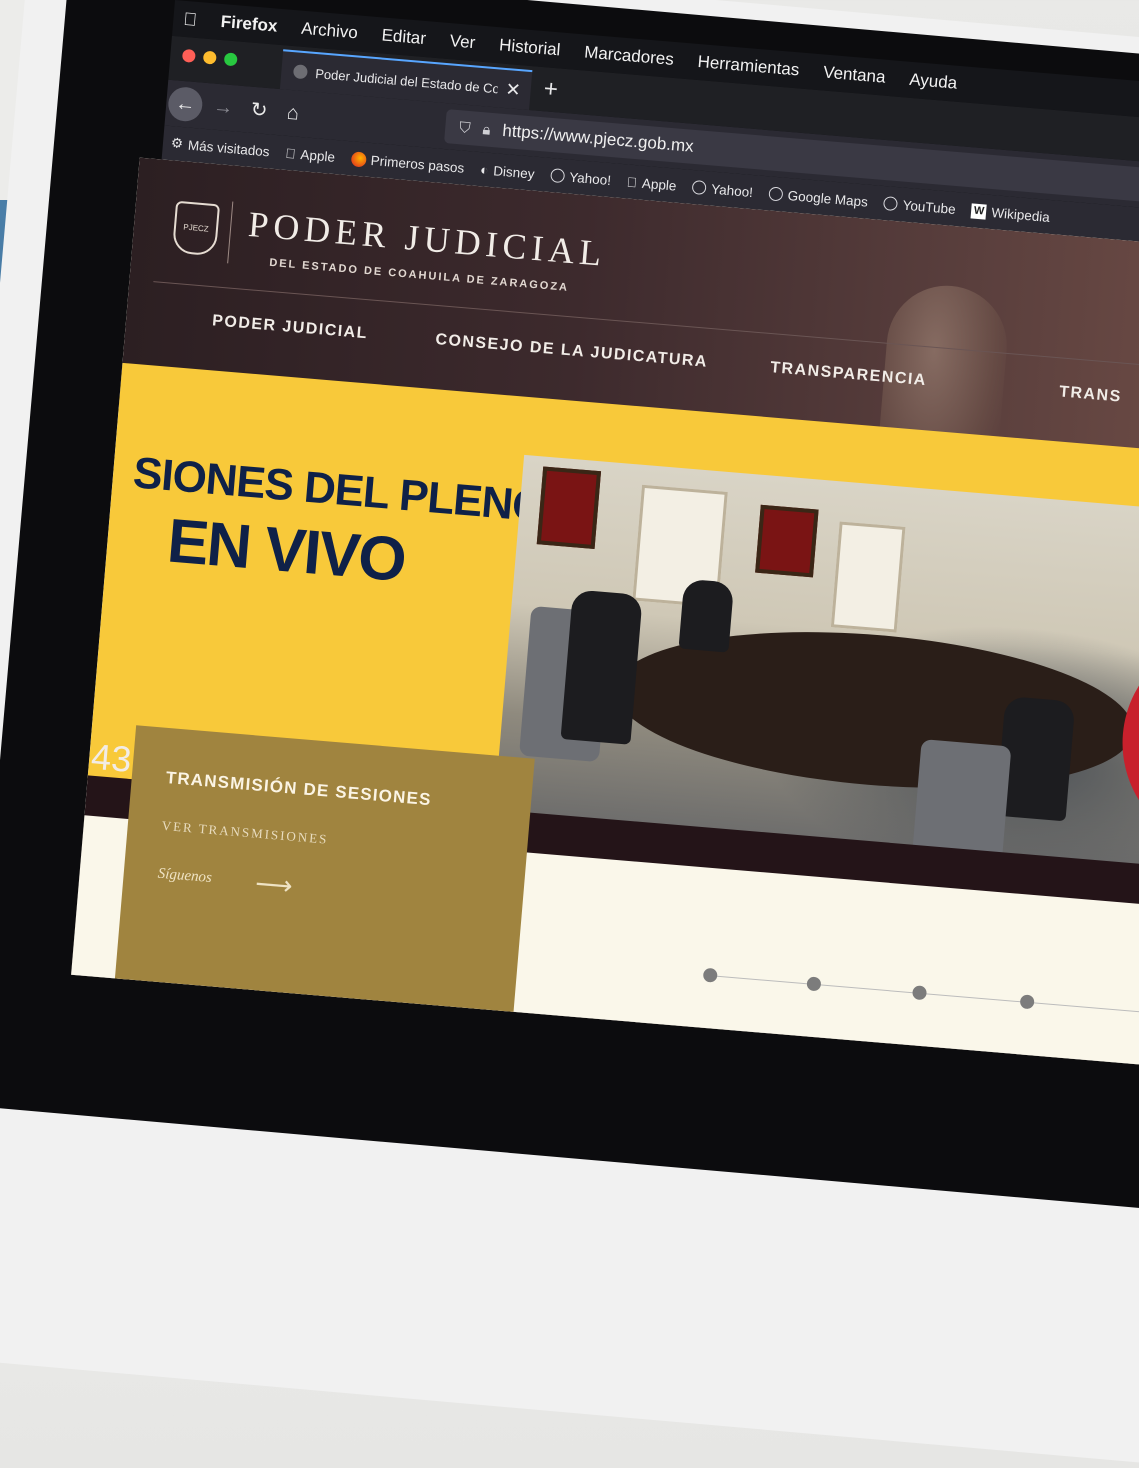 Image resolution: width=1139 pixels, height=1468 pixels. Describe the element at coordinates (329, 31) in the screenshot. I see `menu-archivo: Archivo` at that location.